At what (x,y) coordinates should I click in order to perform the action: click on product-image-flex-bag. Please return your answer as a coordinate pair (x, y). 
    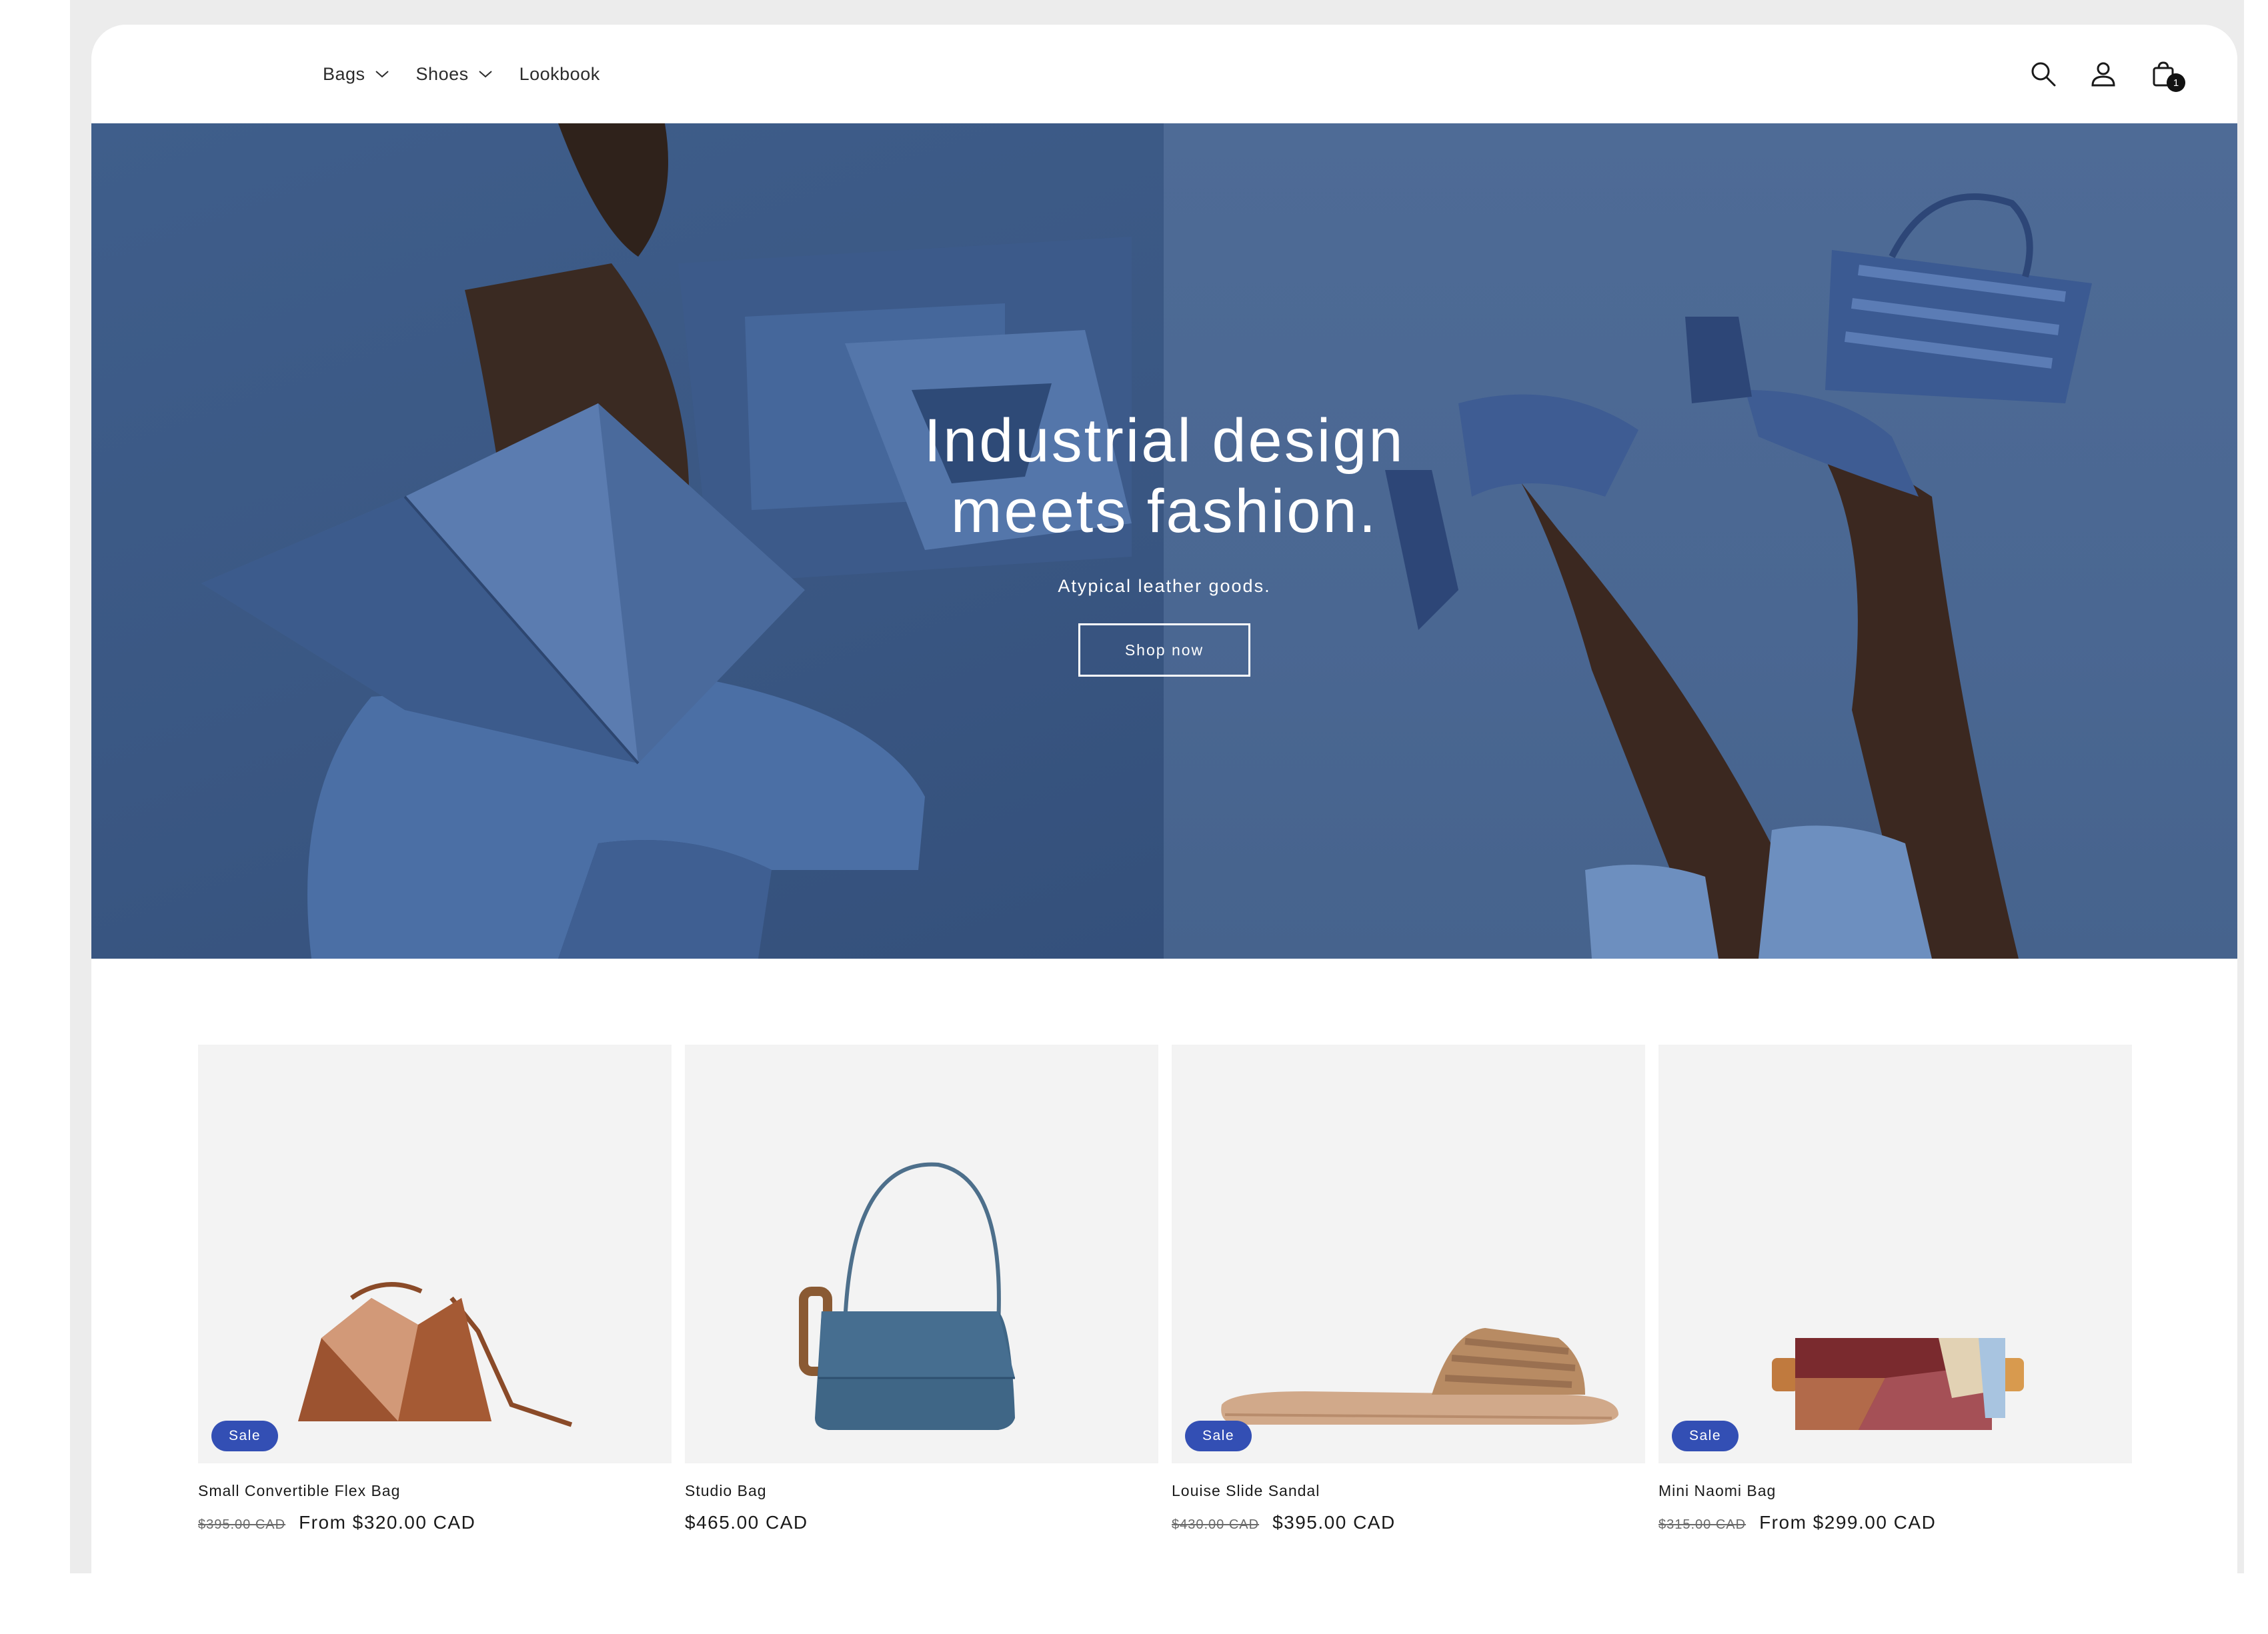
    Looking at the image, I should click on (435, 1354).